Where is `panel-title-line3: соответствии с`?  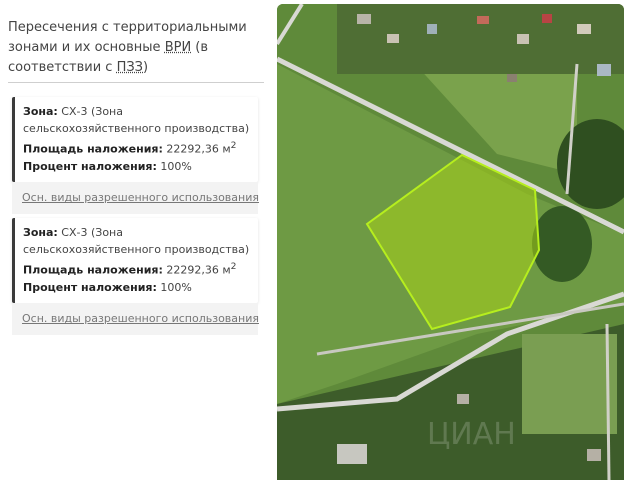 panel-title-line3: соответствии с is located at coordinates (62, 67).